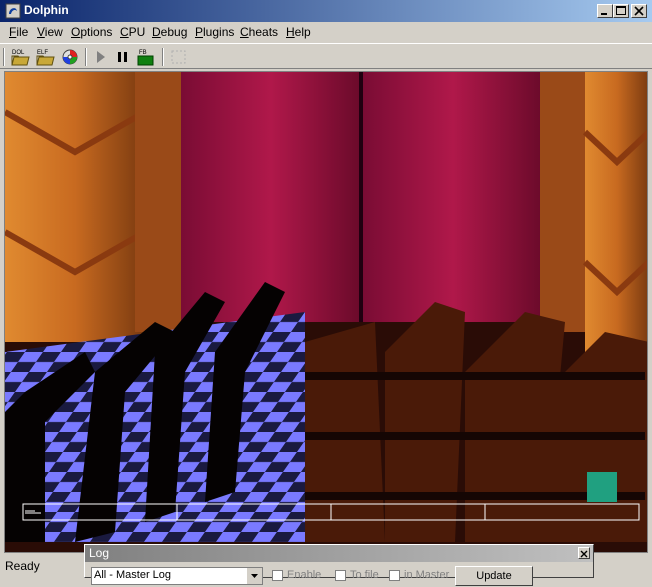 The height and width of the screenshot is (587, 652). Describe the element at coordinates (339, 553) in the screenshot. I see `log-title-bar: Log` at that location.